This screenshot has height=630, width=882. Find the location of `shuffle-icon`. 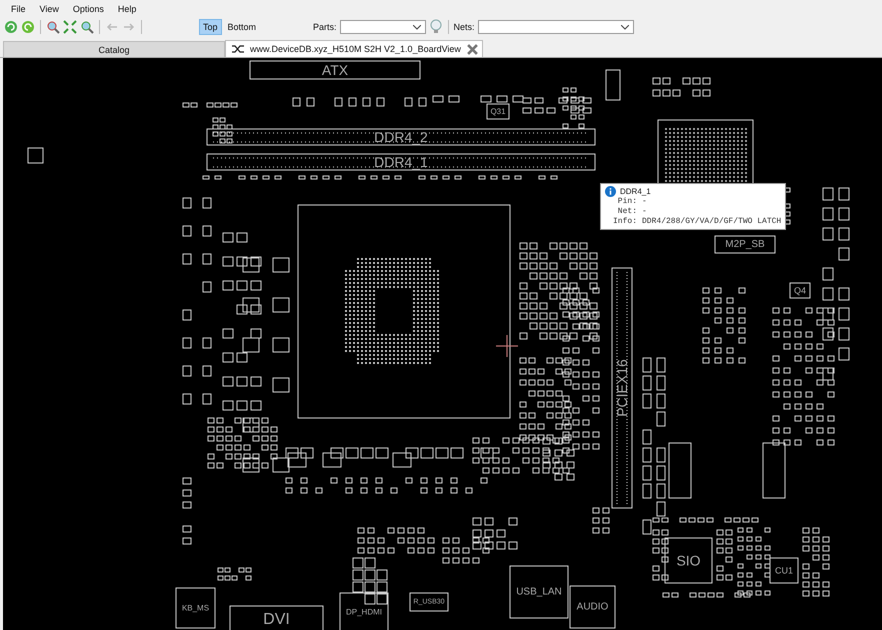

shuffle-icon is located at coordinates (238, 49).